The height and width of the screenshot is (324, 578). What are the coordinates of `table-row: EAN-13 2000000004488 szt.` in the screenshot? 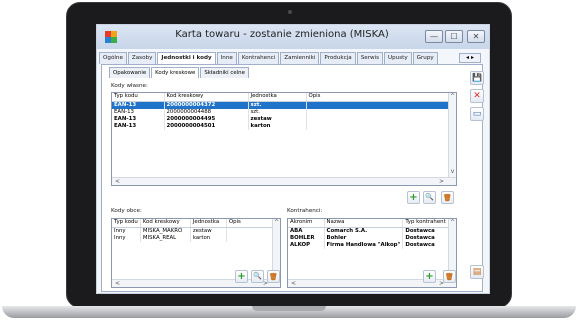 It's located at (284, 112).